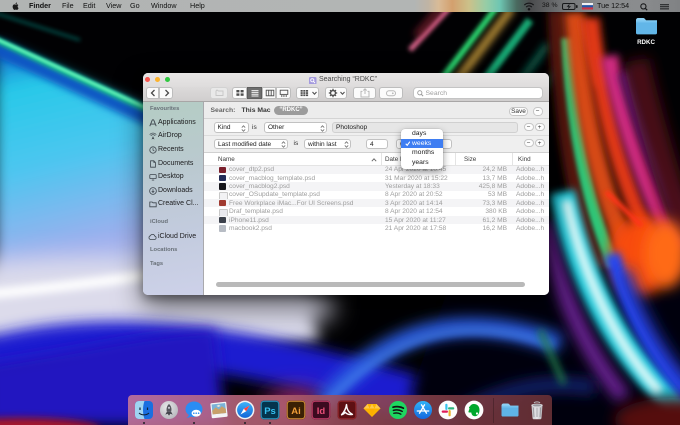 The image size is (680, 425). Describe the element at coordinates (321, 411) in the screenshot. I see `svg-text: Id` at that location.